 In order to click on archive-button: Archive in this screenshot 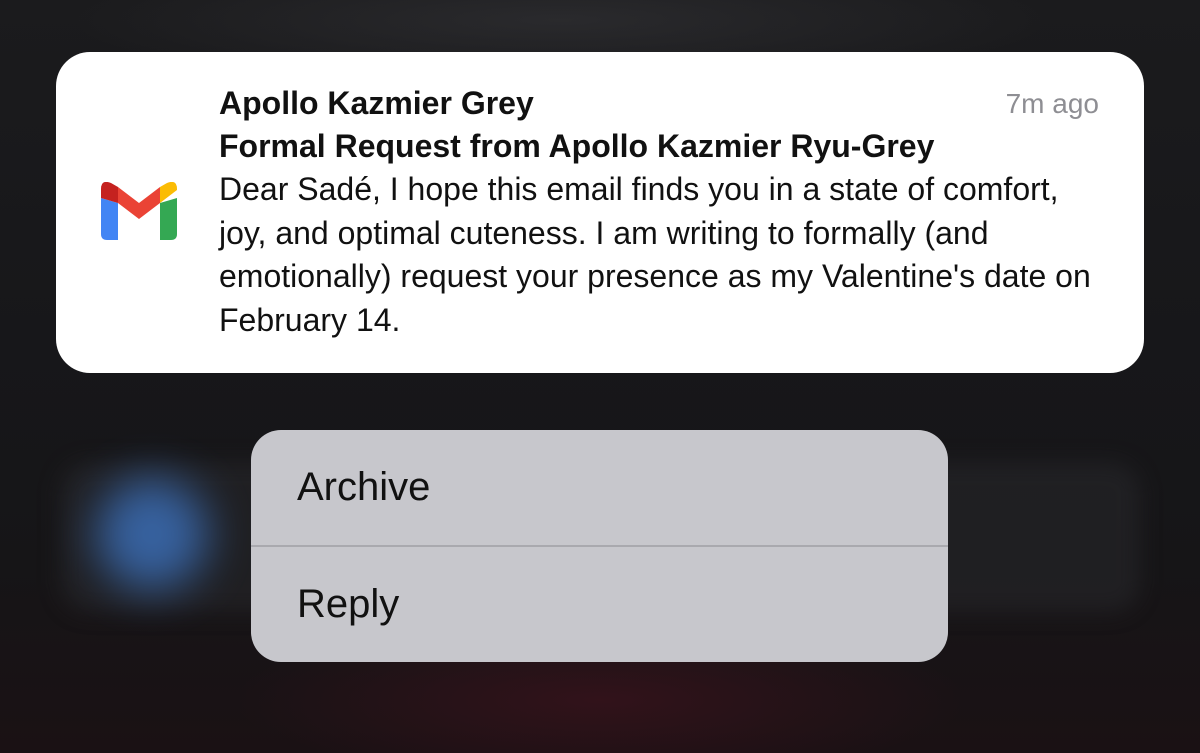, I will do `click(599, 487)`.